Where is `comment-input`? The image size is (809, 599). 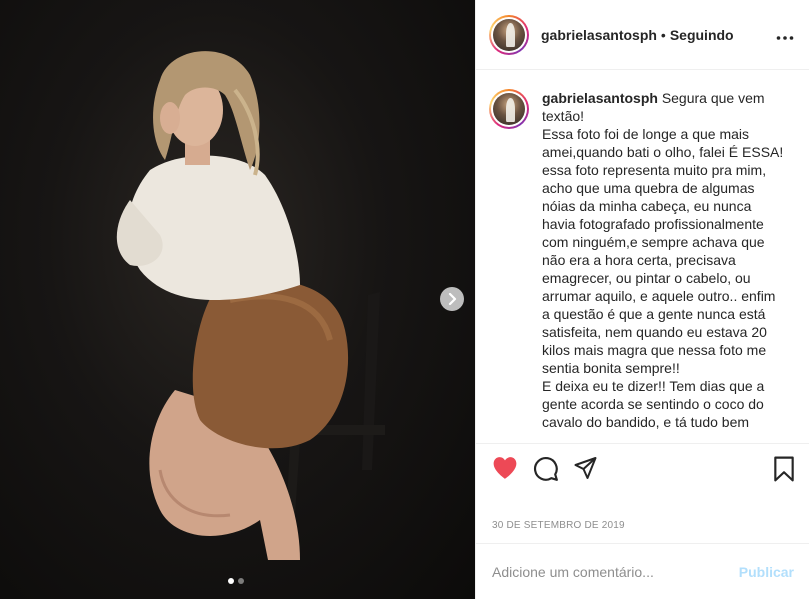
comment-input is located at coordinates (615, 571).